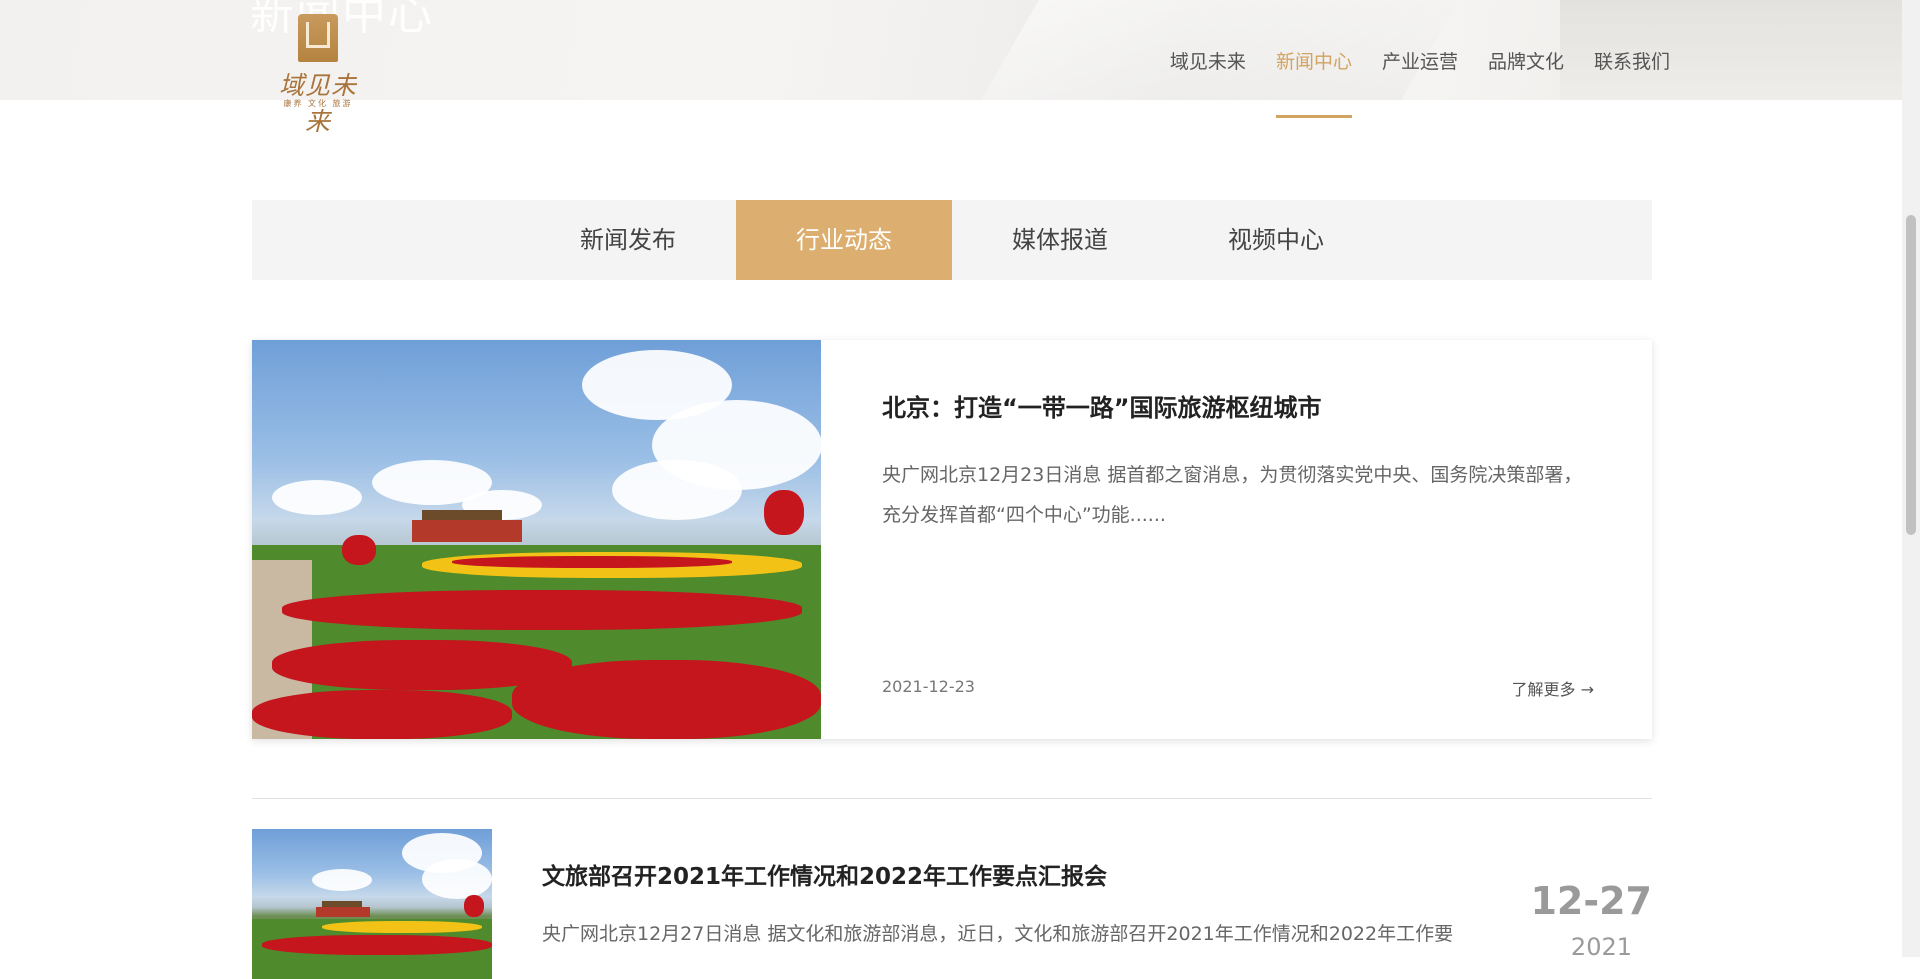 This screenshot has height=979, width=1920. I want to click on nav-item-label: 联系我们, so click(1631, 62).